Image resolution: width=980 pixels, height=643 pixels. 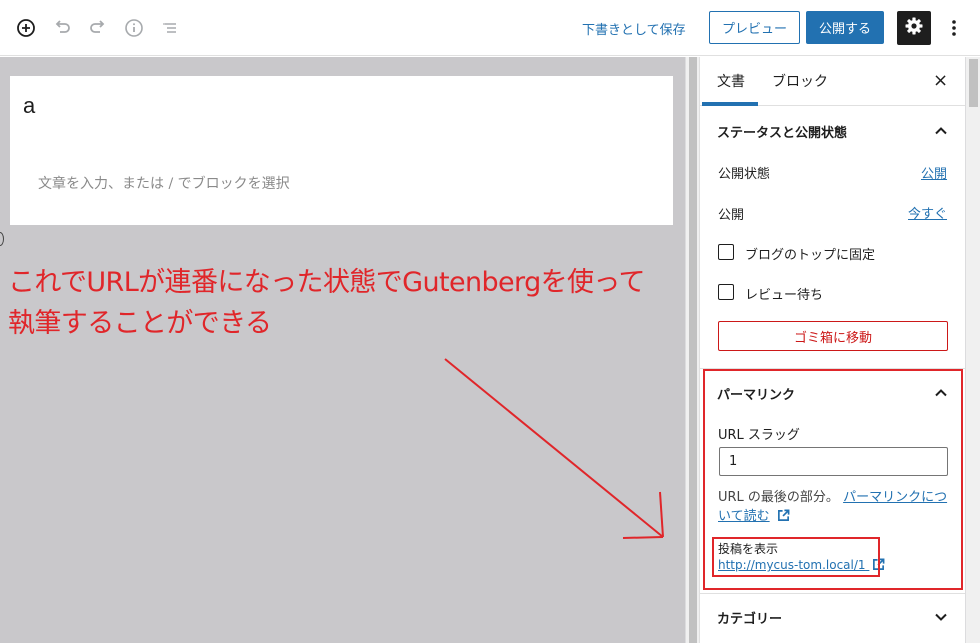 I want to click on publish-button: 公開する, so click(x=845, y=27).